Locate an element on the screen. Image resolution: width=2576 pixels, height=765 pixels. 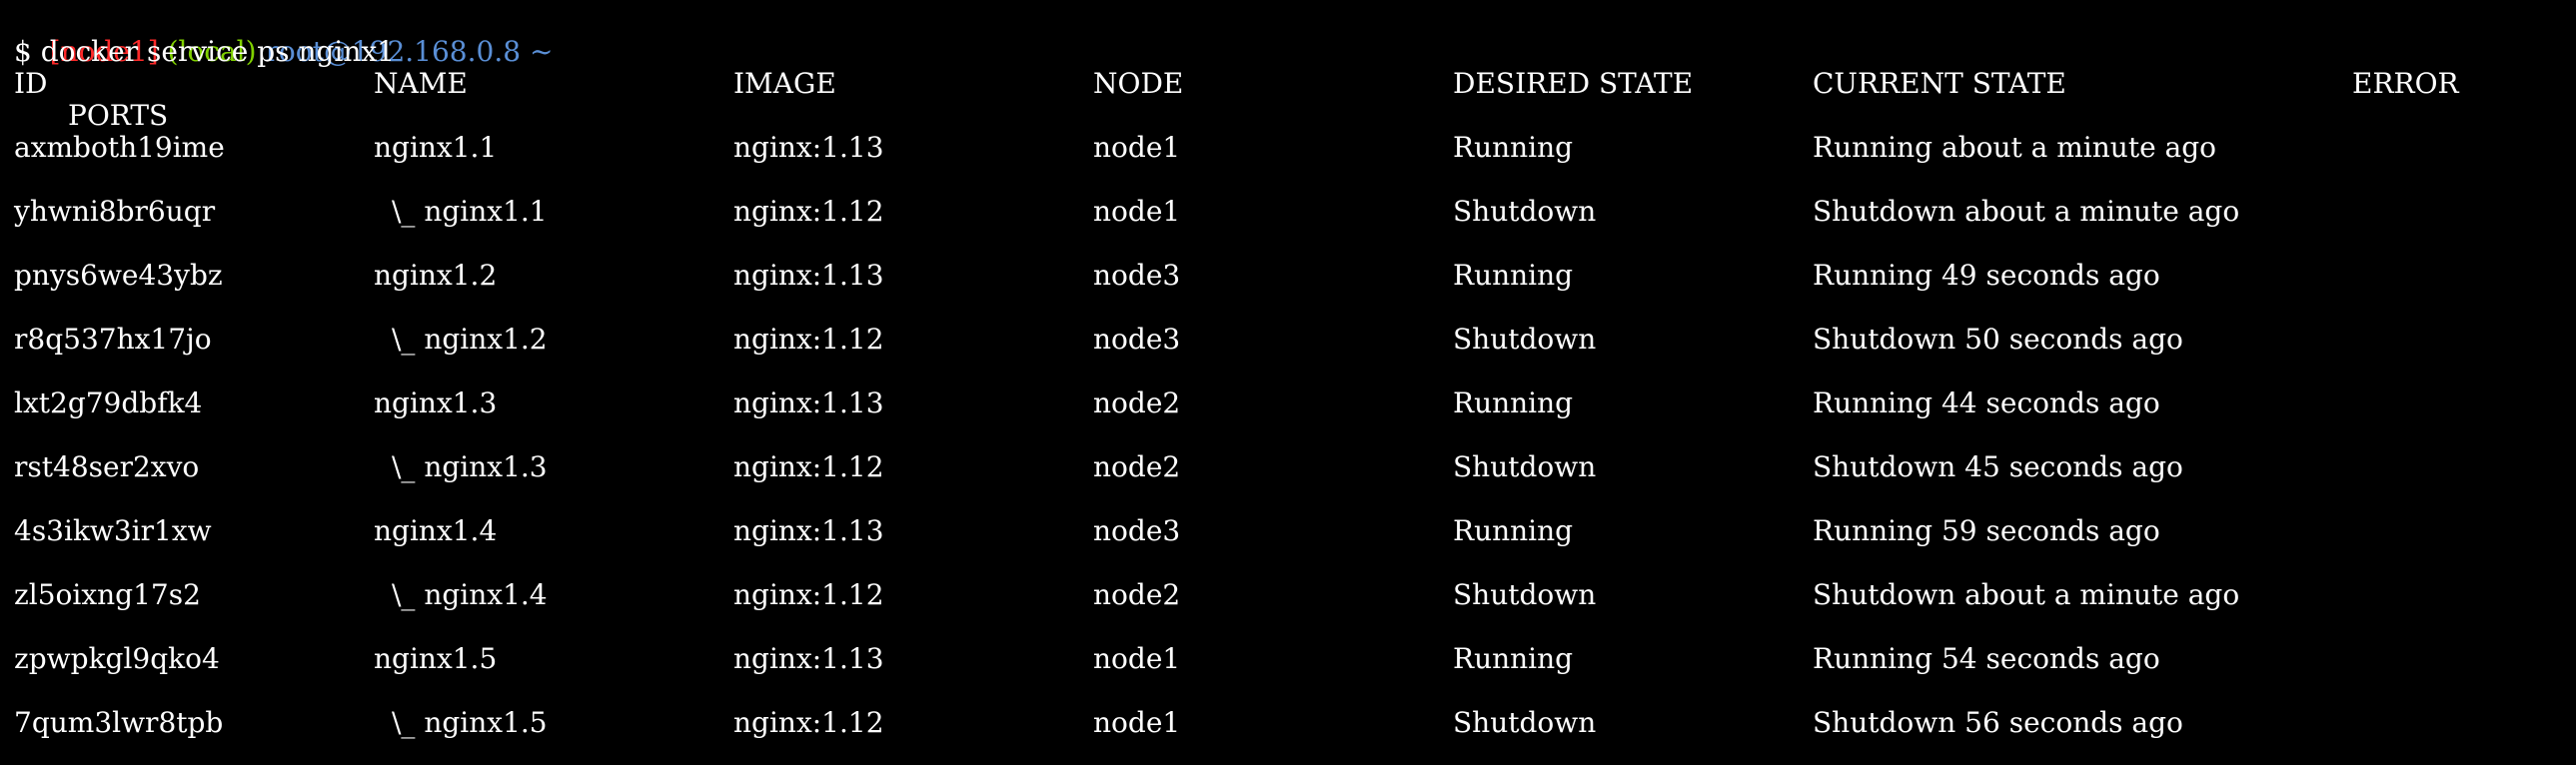
task-current-state: Running about a minute ago is located at coordinates (2015, 147).